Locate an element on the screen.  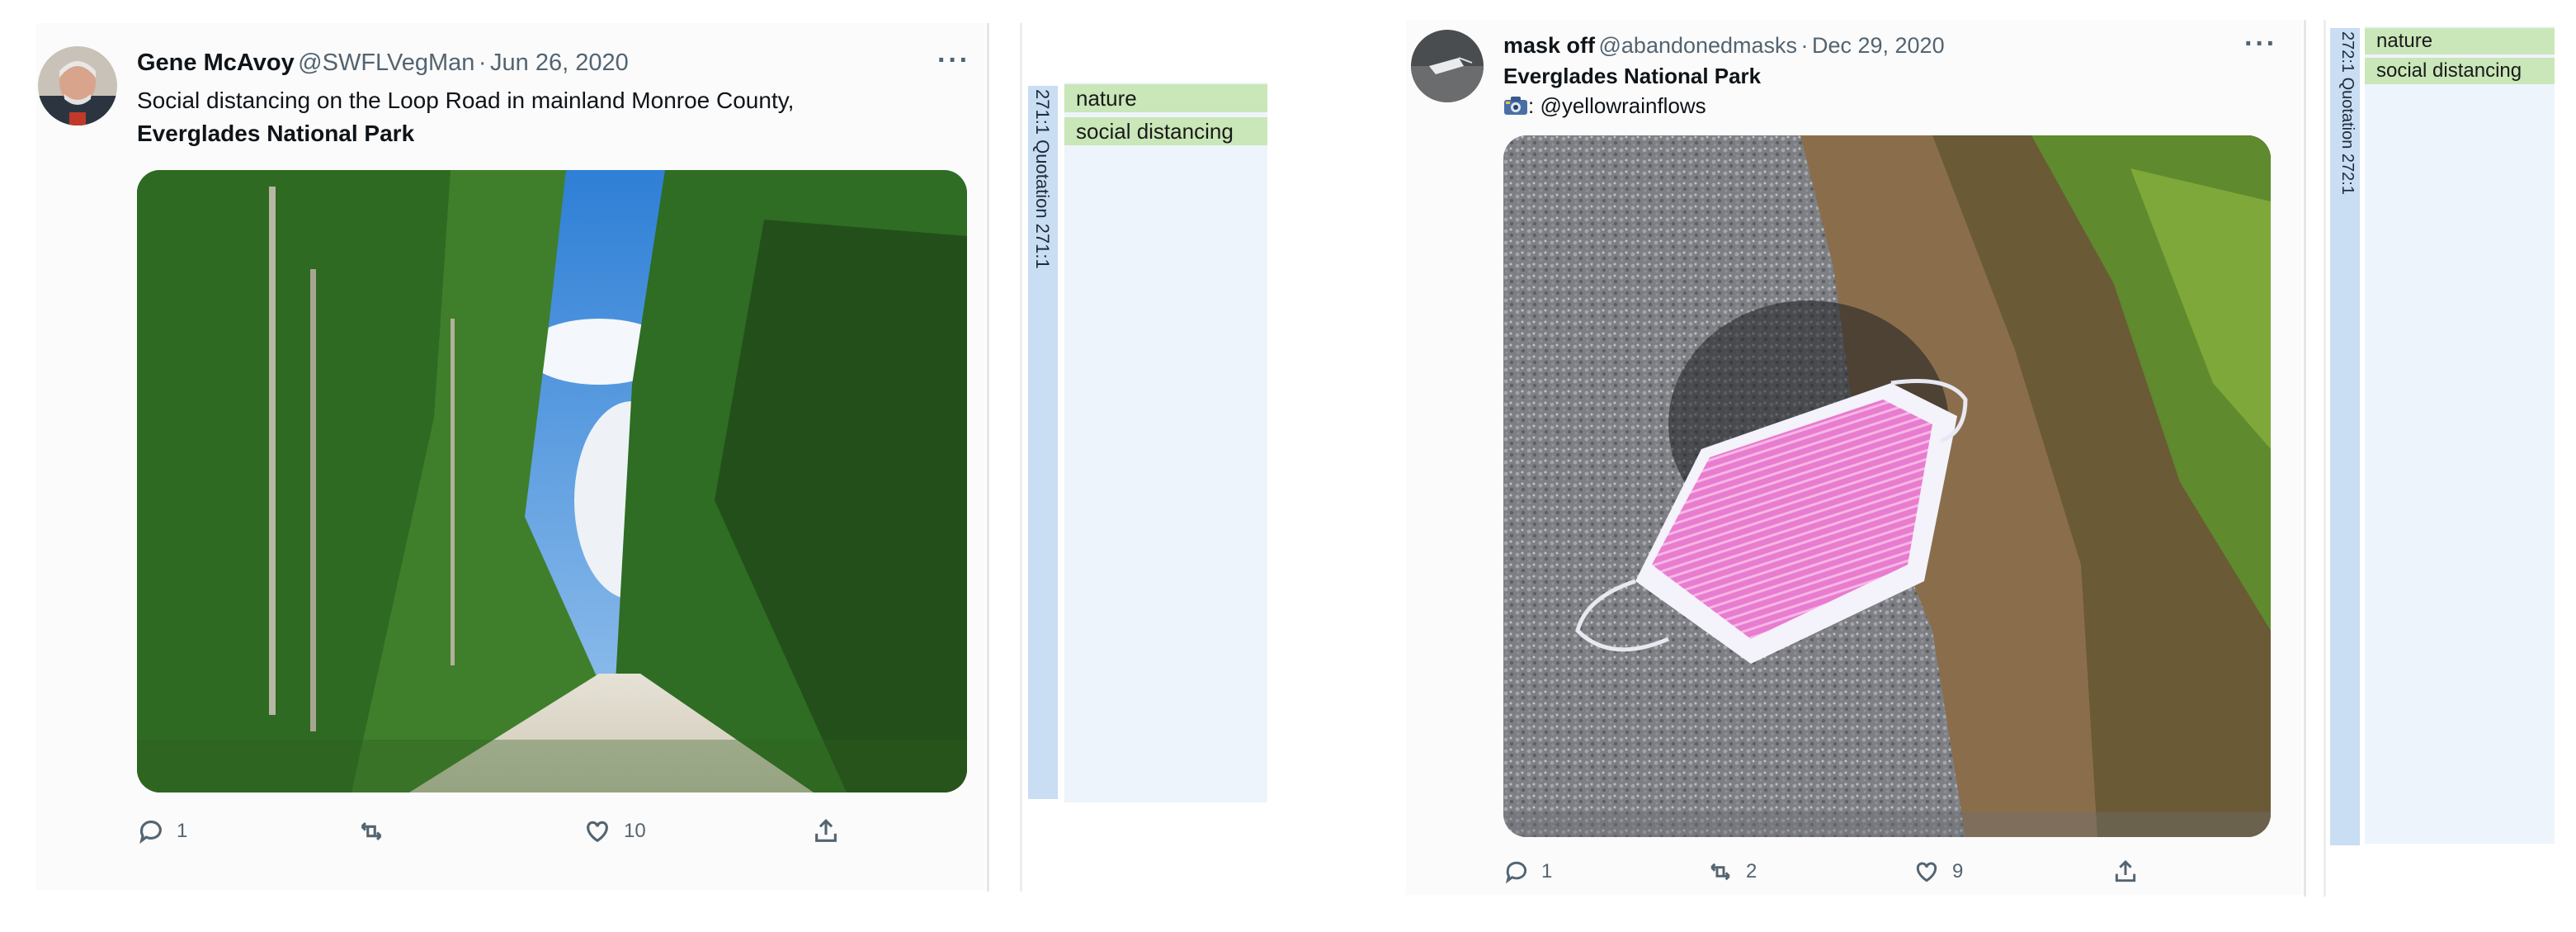
like-count: 9 is located at coordinates (1958, 871).